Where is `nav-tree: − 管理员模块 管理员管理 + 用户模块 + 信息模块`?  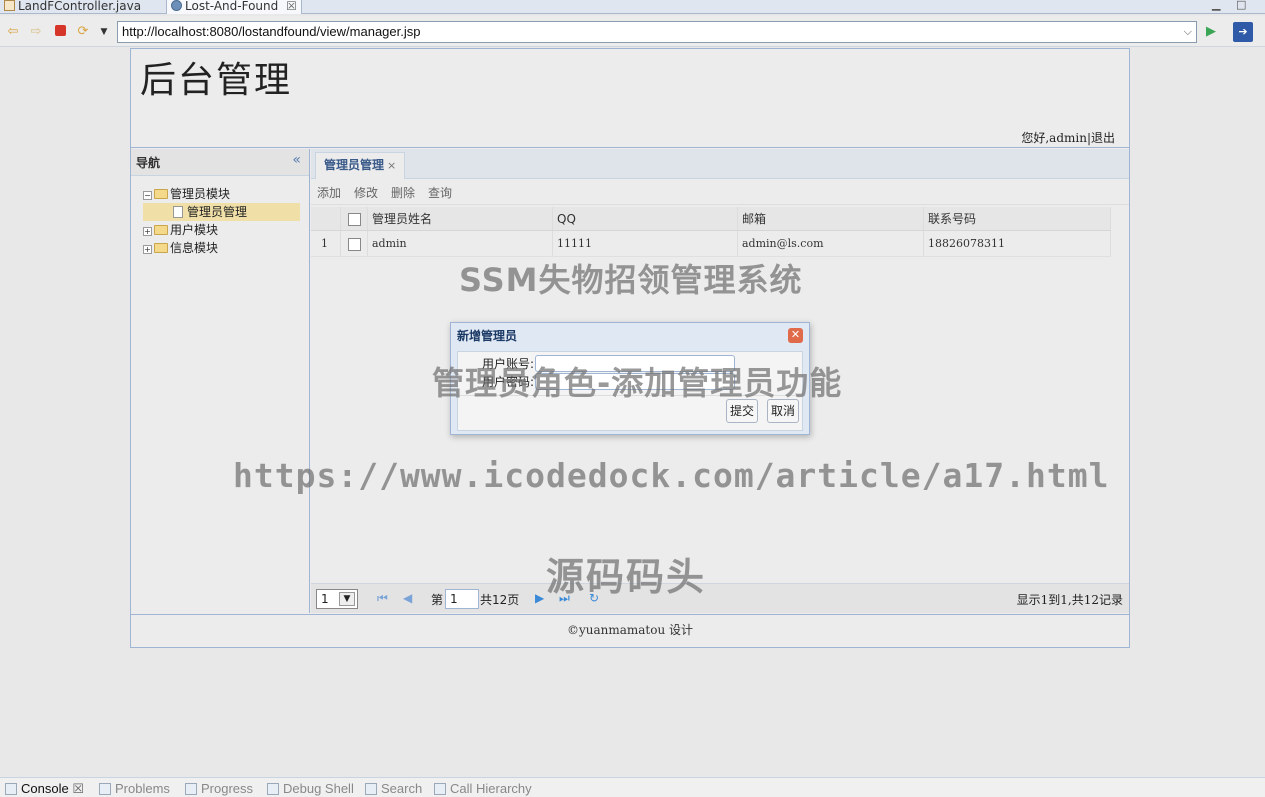
nav-tree: − 管理员模块 管理员管理 + 用户模块 + 信息模块 is located at coordinates (221, 221).